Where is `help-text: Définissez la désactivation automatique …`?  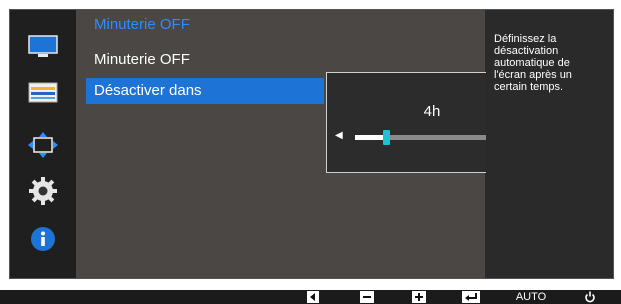
help-text: Définissez la désactivation automatique … is located at coordinates (533, 63).